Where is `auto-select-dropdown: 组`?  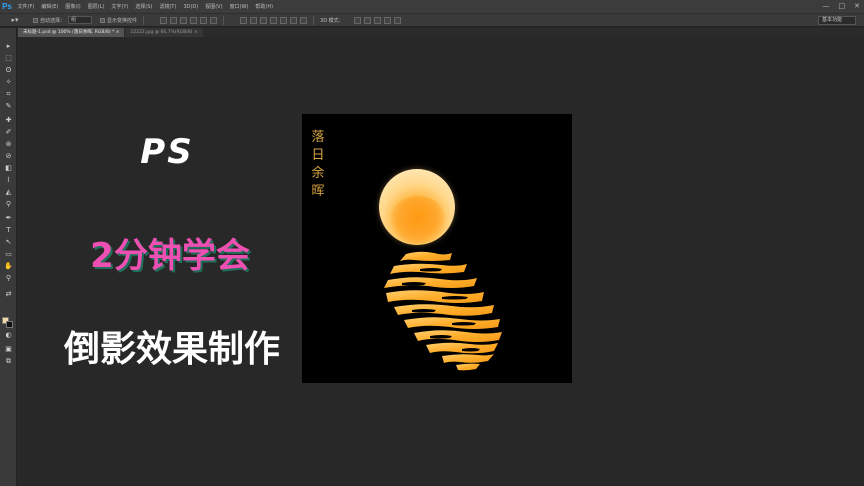 auto-select-dropdown: 组 is located at coordinates (80, 20).